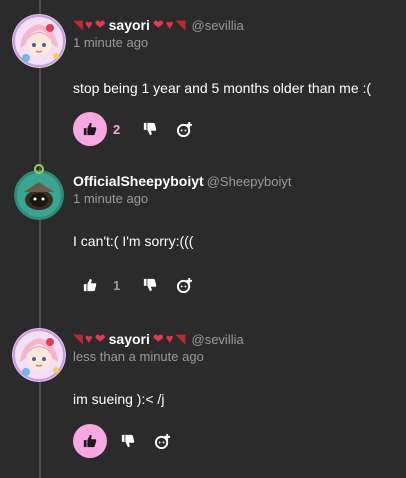 This screenshot has width=406, height=478. What do you see at coordinates (138, 181) in the screenshot?
I see `display-name: OfficialSheepyboiyt` at bounding box center [138, 181].